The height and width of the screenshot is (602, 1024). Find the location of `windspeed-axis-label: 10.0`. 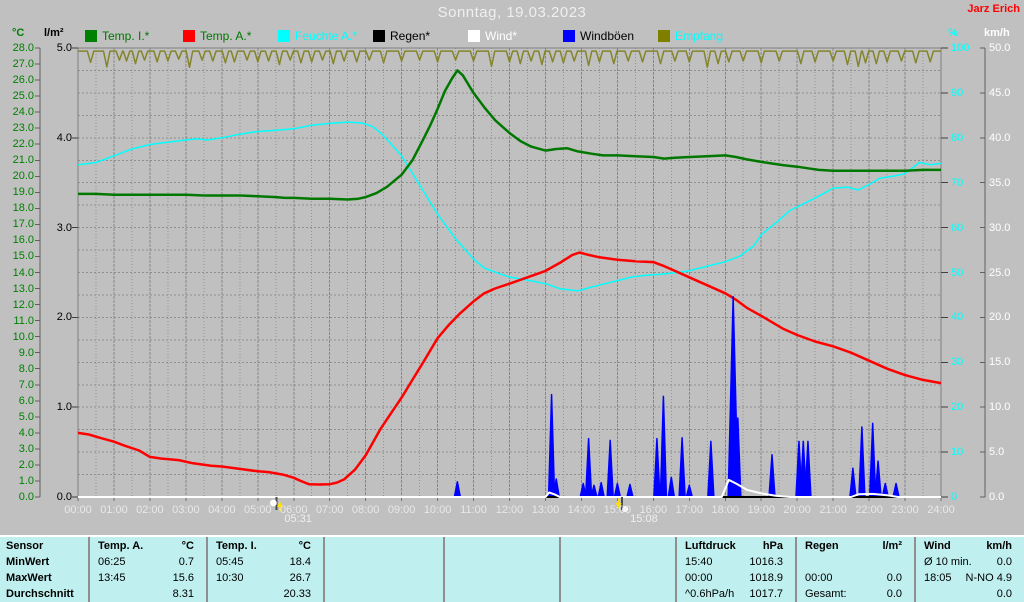

windspeed-axis-label: 10.0 is located at coordinates (1000, 407).